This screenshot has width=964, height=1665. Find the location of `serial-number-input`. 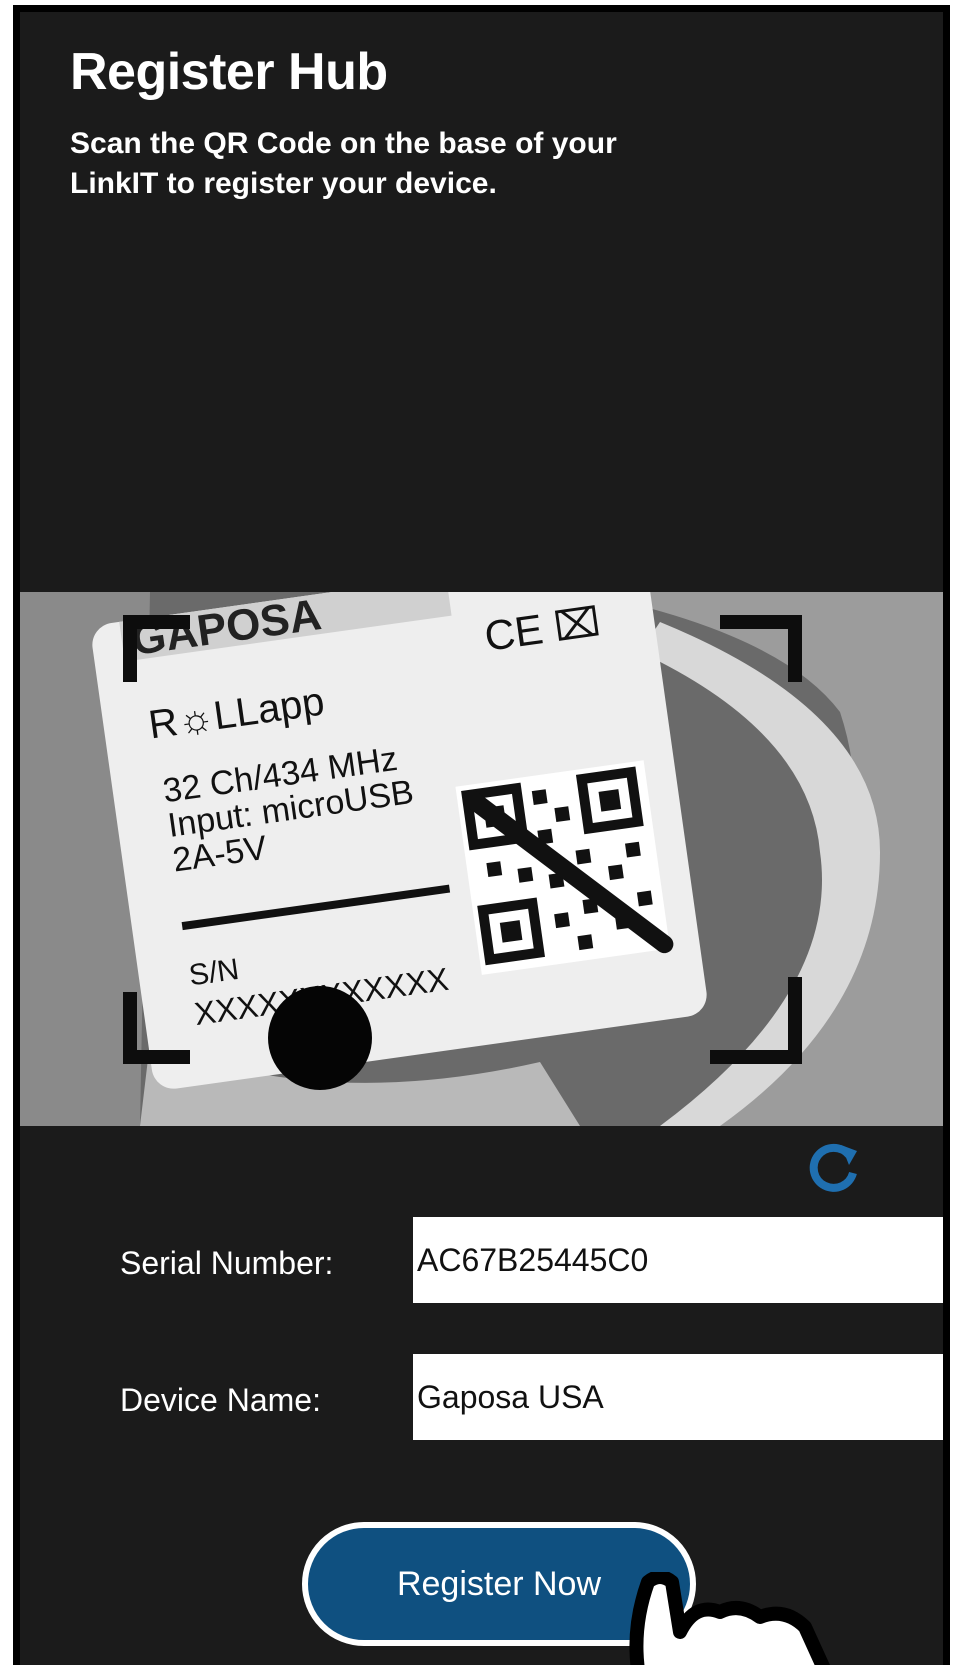

serial-number-input is located at coordinates (678, 1260).